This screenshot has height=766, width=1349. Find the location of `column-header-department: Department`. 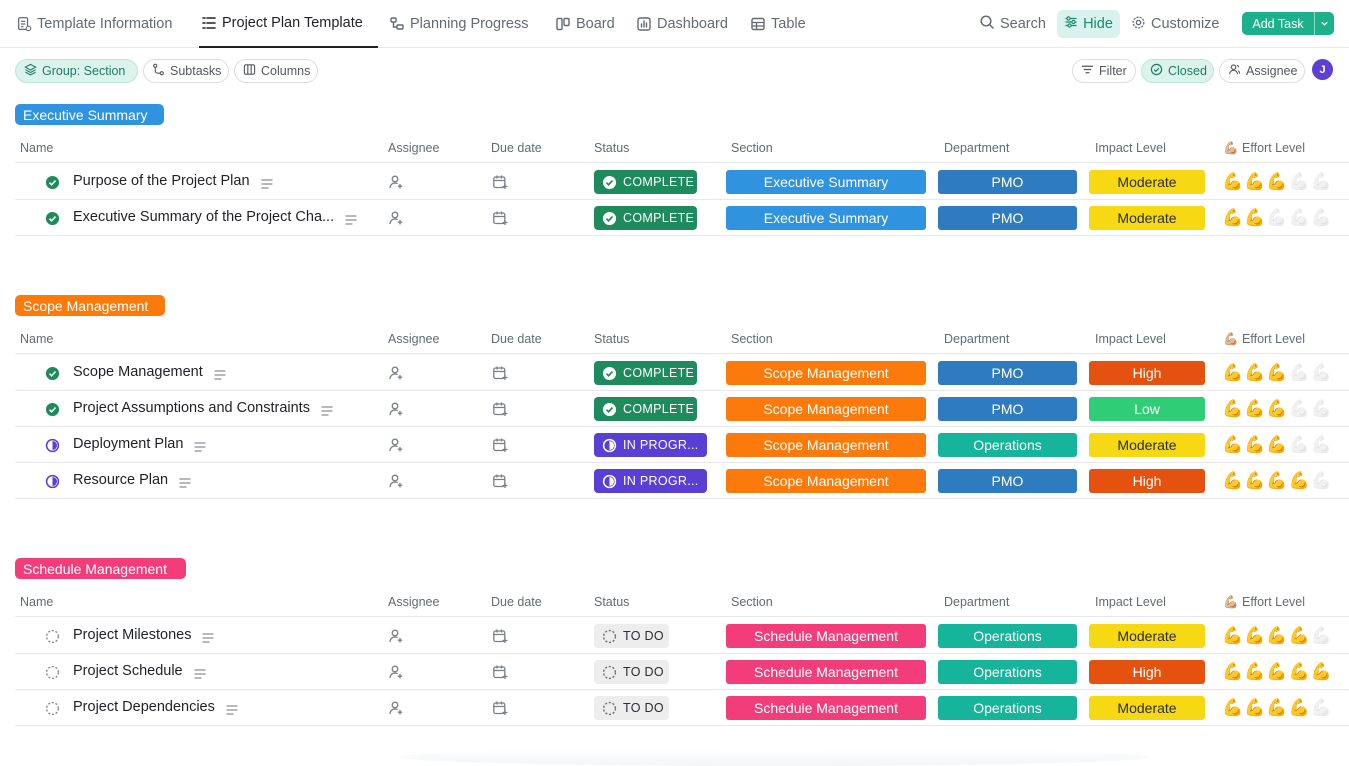

column-header-department: Department is located at coordinates (976, 339).